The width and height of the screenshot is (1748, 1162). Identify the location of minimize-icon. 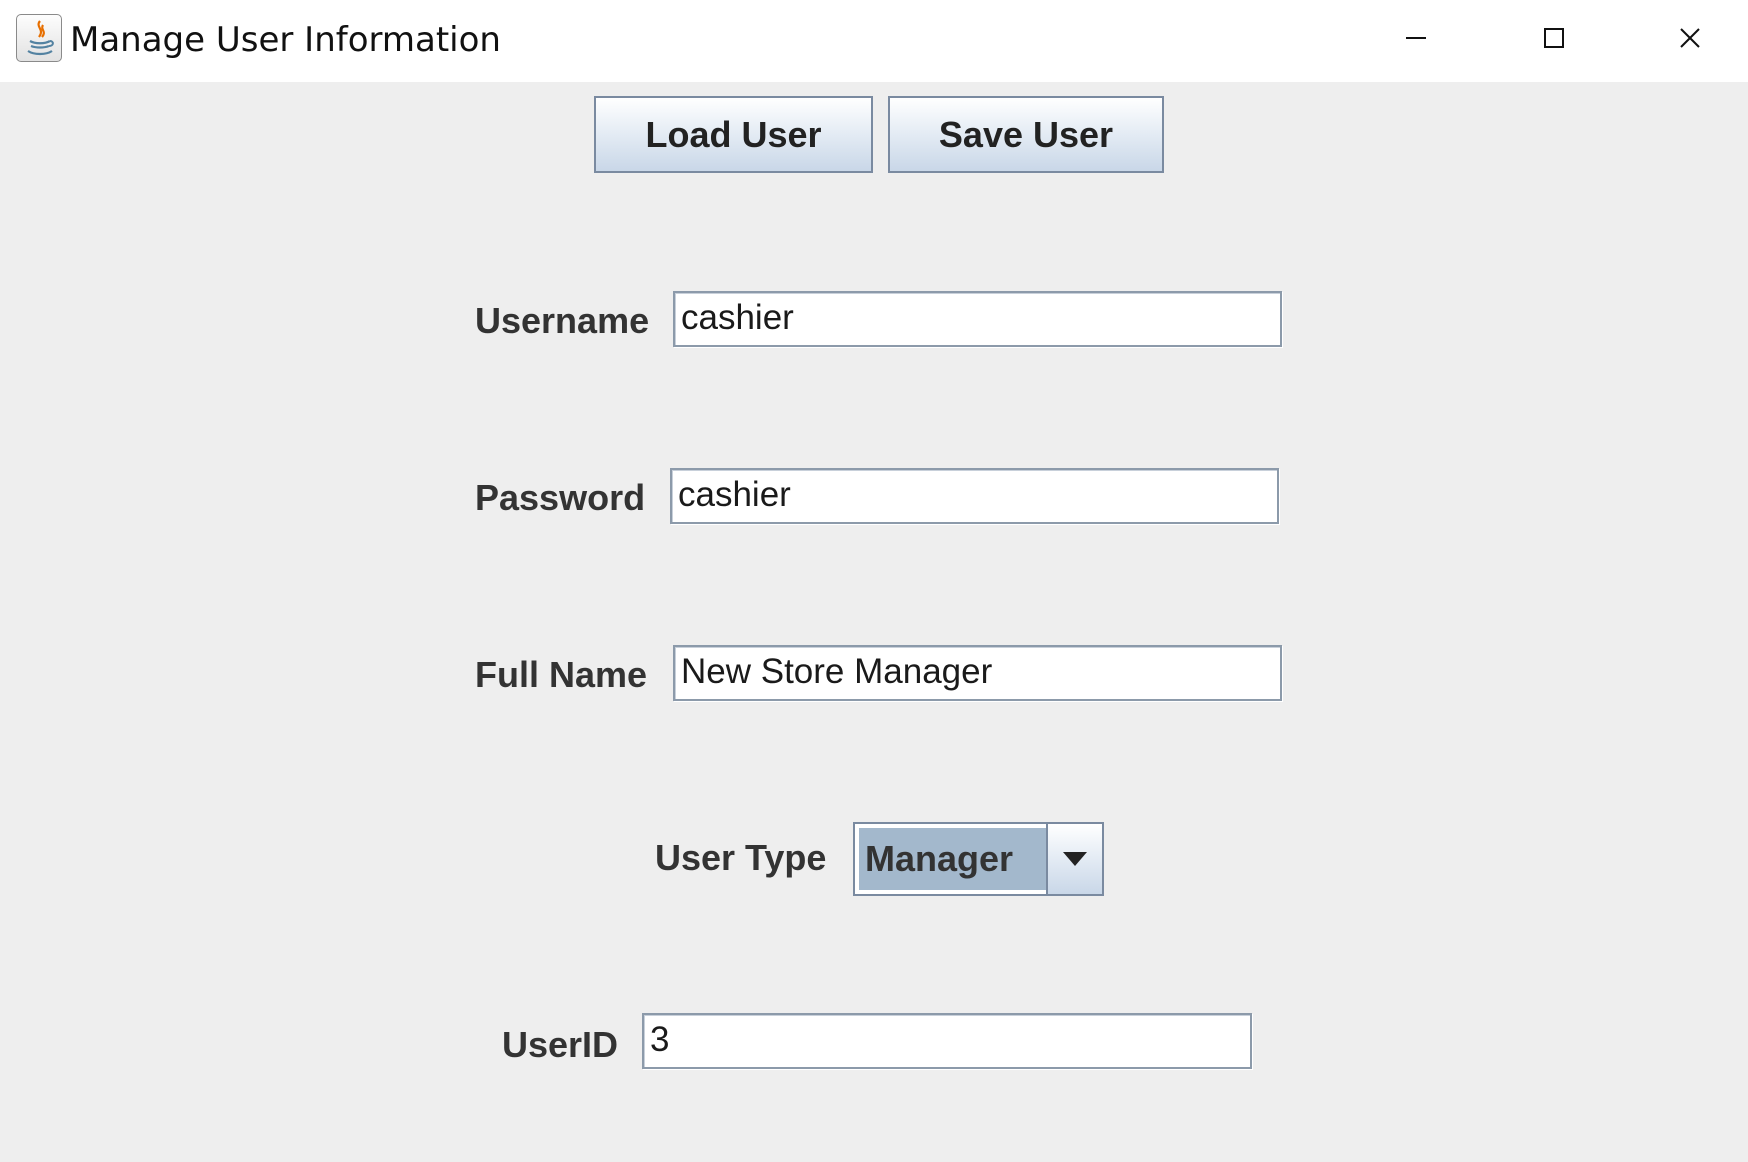
(1416, 38).